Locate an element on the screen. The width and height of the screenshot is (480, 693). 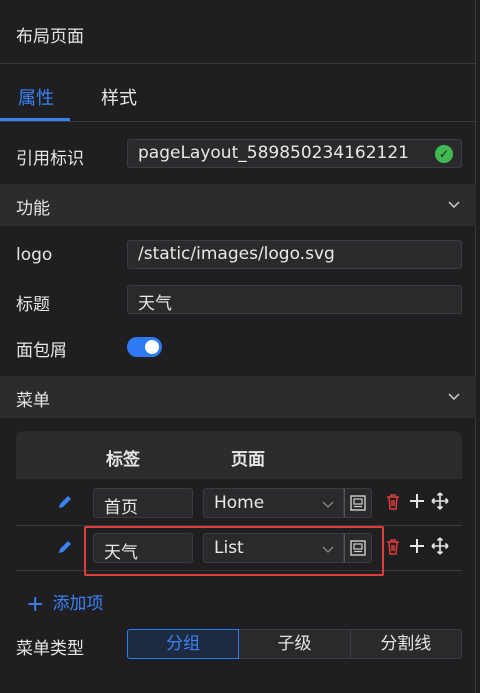
page-select: Home is located at coordinates (273, 503).